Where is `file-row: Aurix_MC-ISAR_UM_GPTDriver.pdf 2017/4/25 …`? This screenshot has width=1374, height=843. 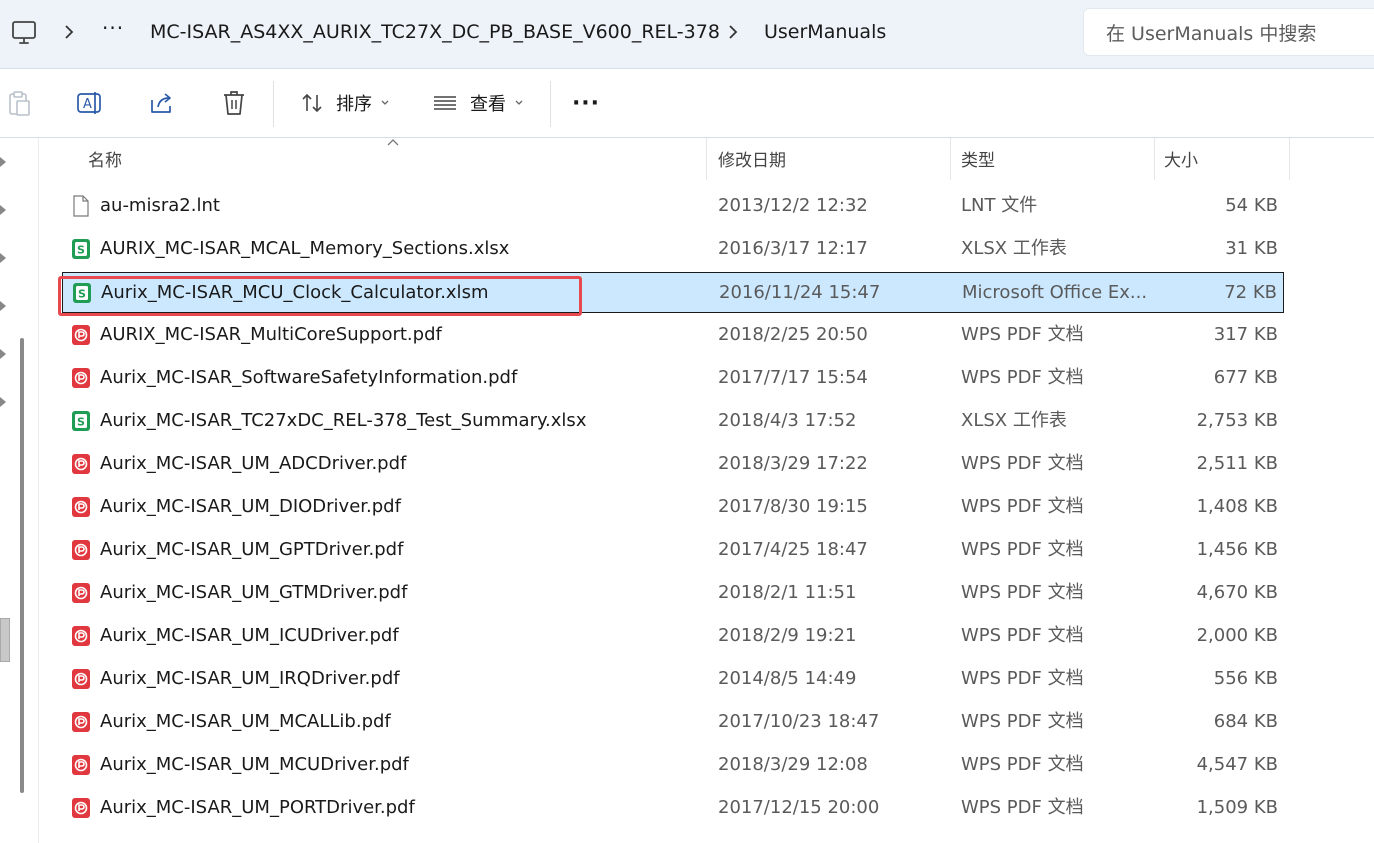
file-row: Aurix_MC-ISAR_UM_GPTDriver.pdf 2017/4/25 … is located at coordinates (673, 550).